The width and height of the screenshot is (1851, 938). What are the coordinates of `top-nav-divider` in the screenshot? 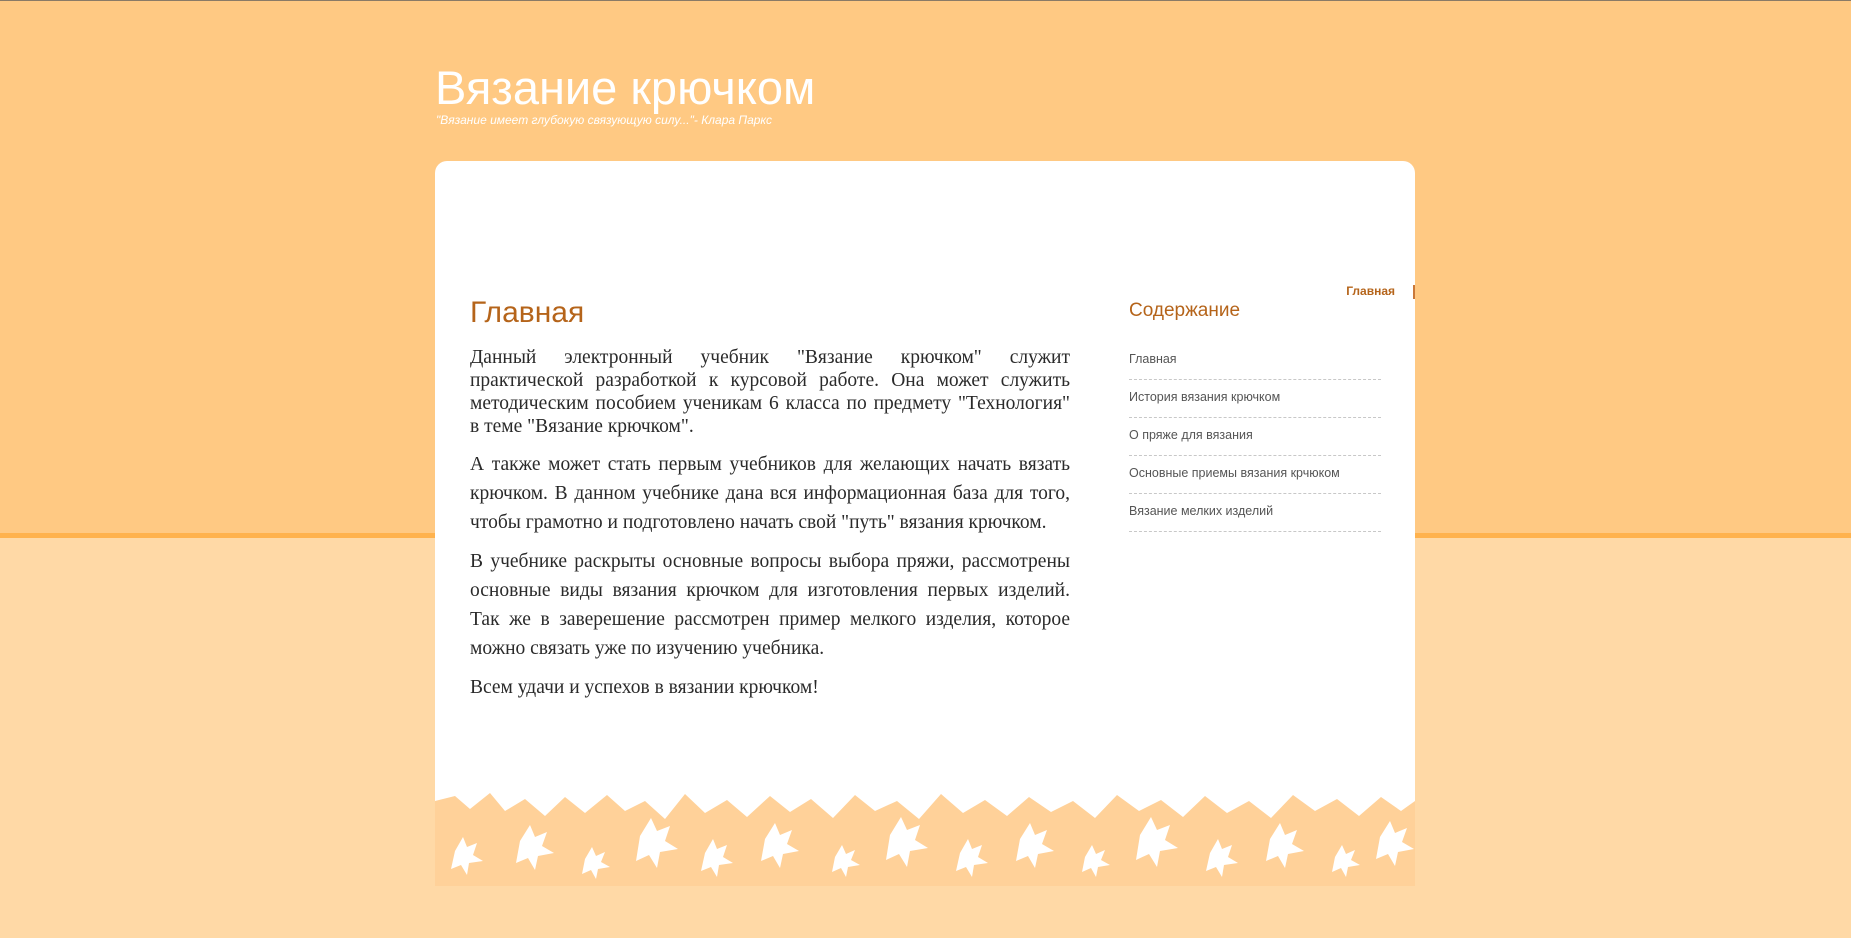 It's located at (1414, 292).